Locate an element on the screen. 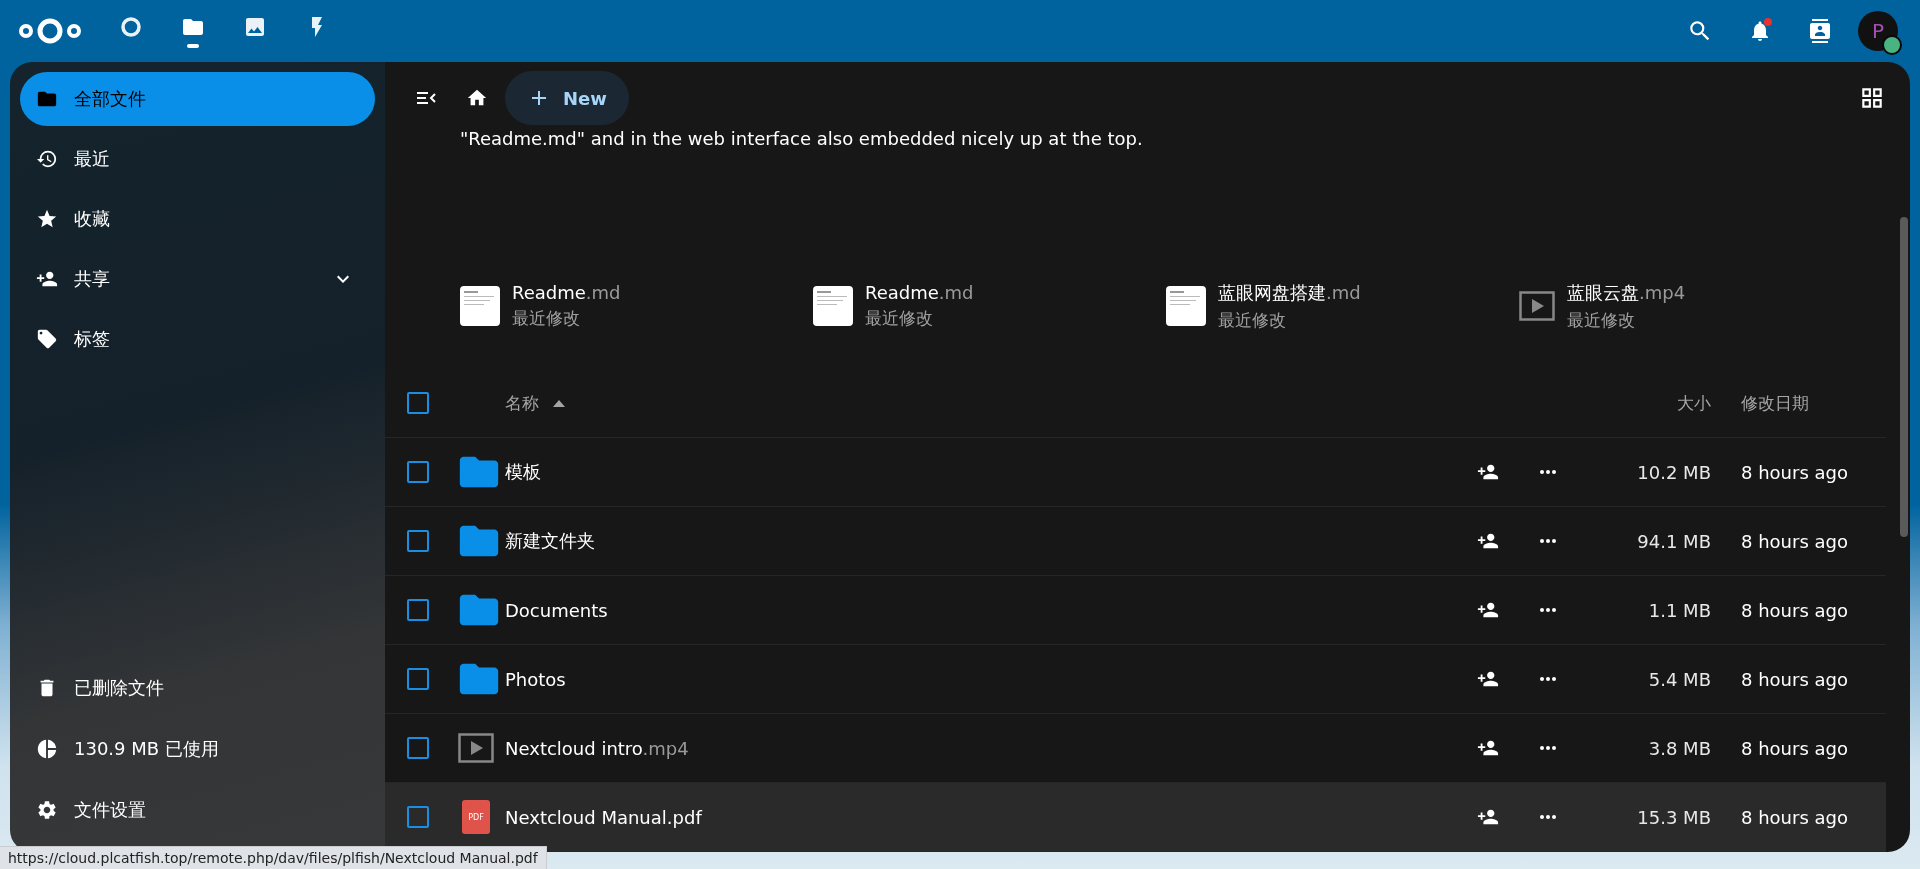 This screenshot has height=869, width=1920. file-size: 1.1 MB is located at coordinates (1679, 610).